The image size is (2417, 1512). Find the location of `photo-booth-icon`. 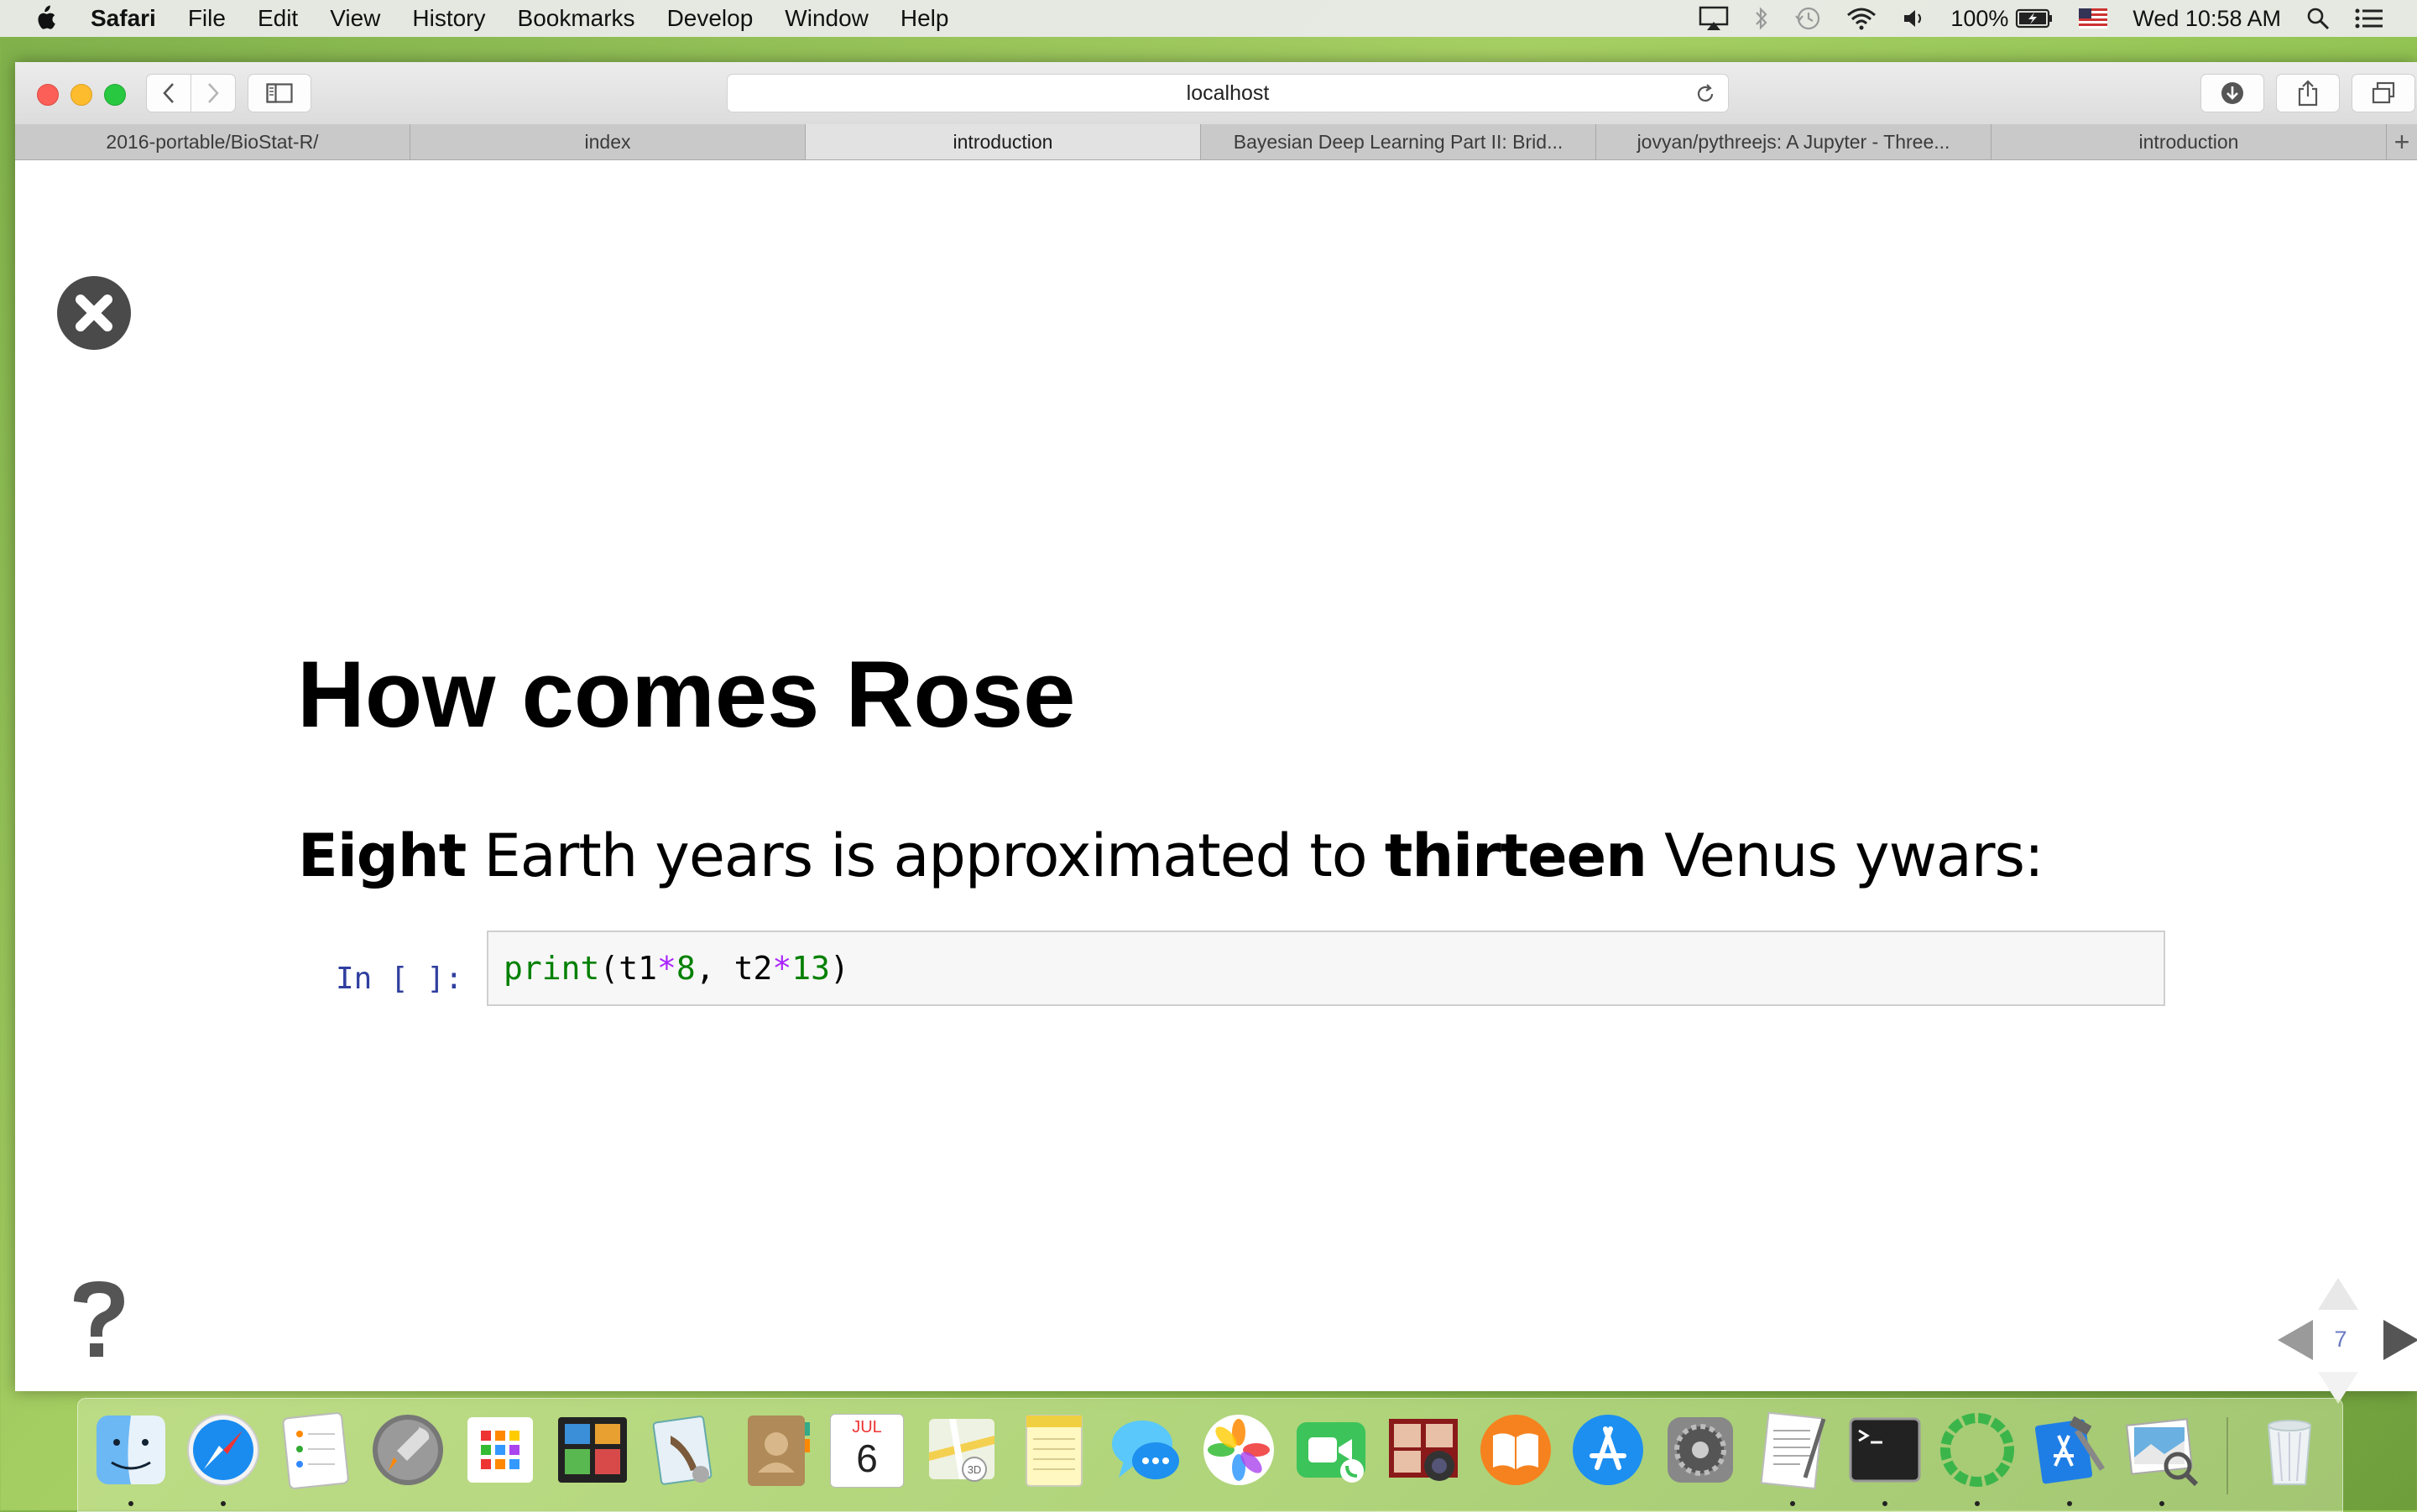

photo-booth-icon is located at coordinates (1423, 1449).